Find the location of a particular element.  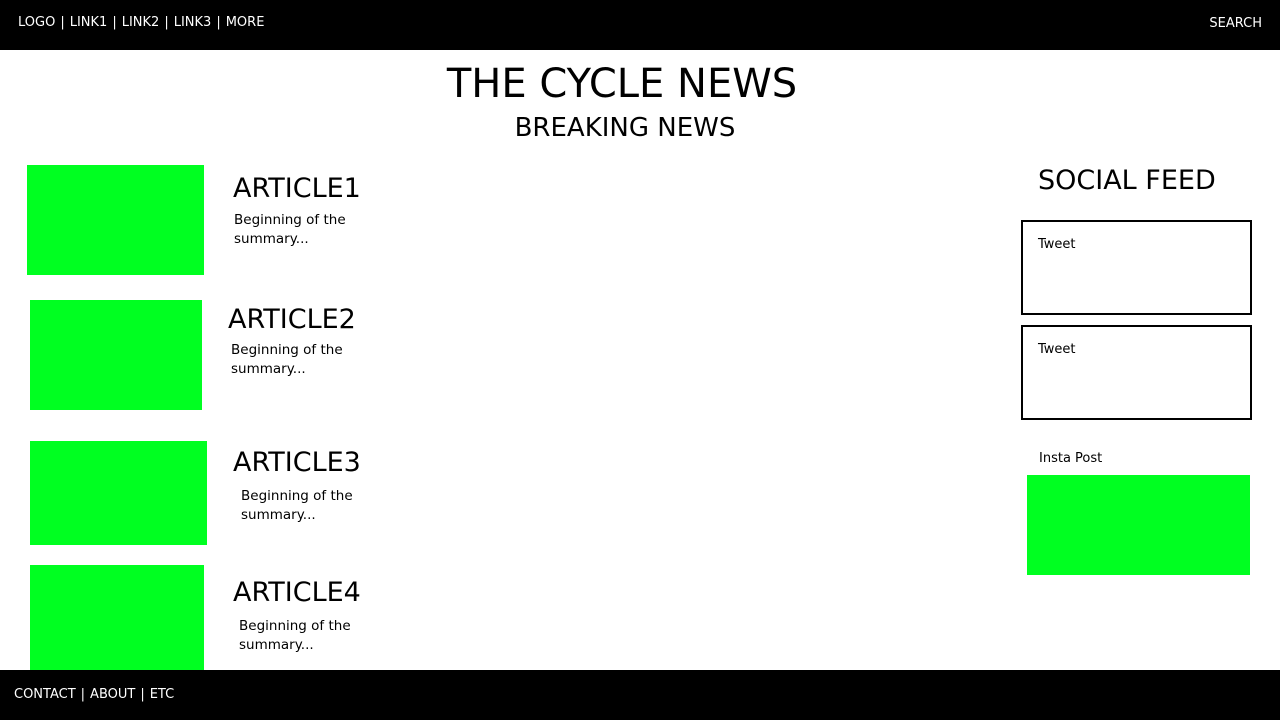

footer-link-etc: ETC is located at coordinates (162, 695).